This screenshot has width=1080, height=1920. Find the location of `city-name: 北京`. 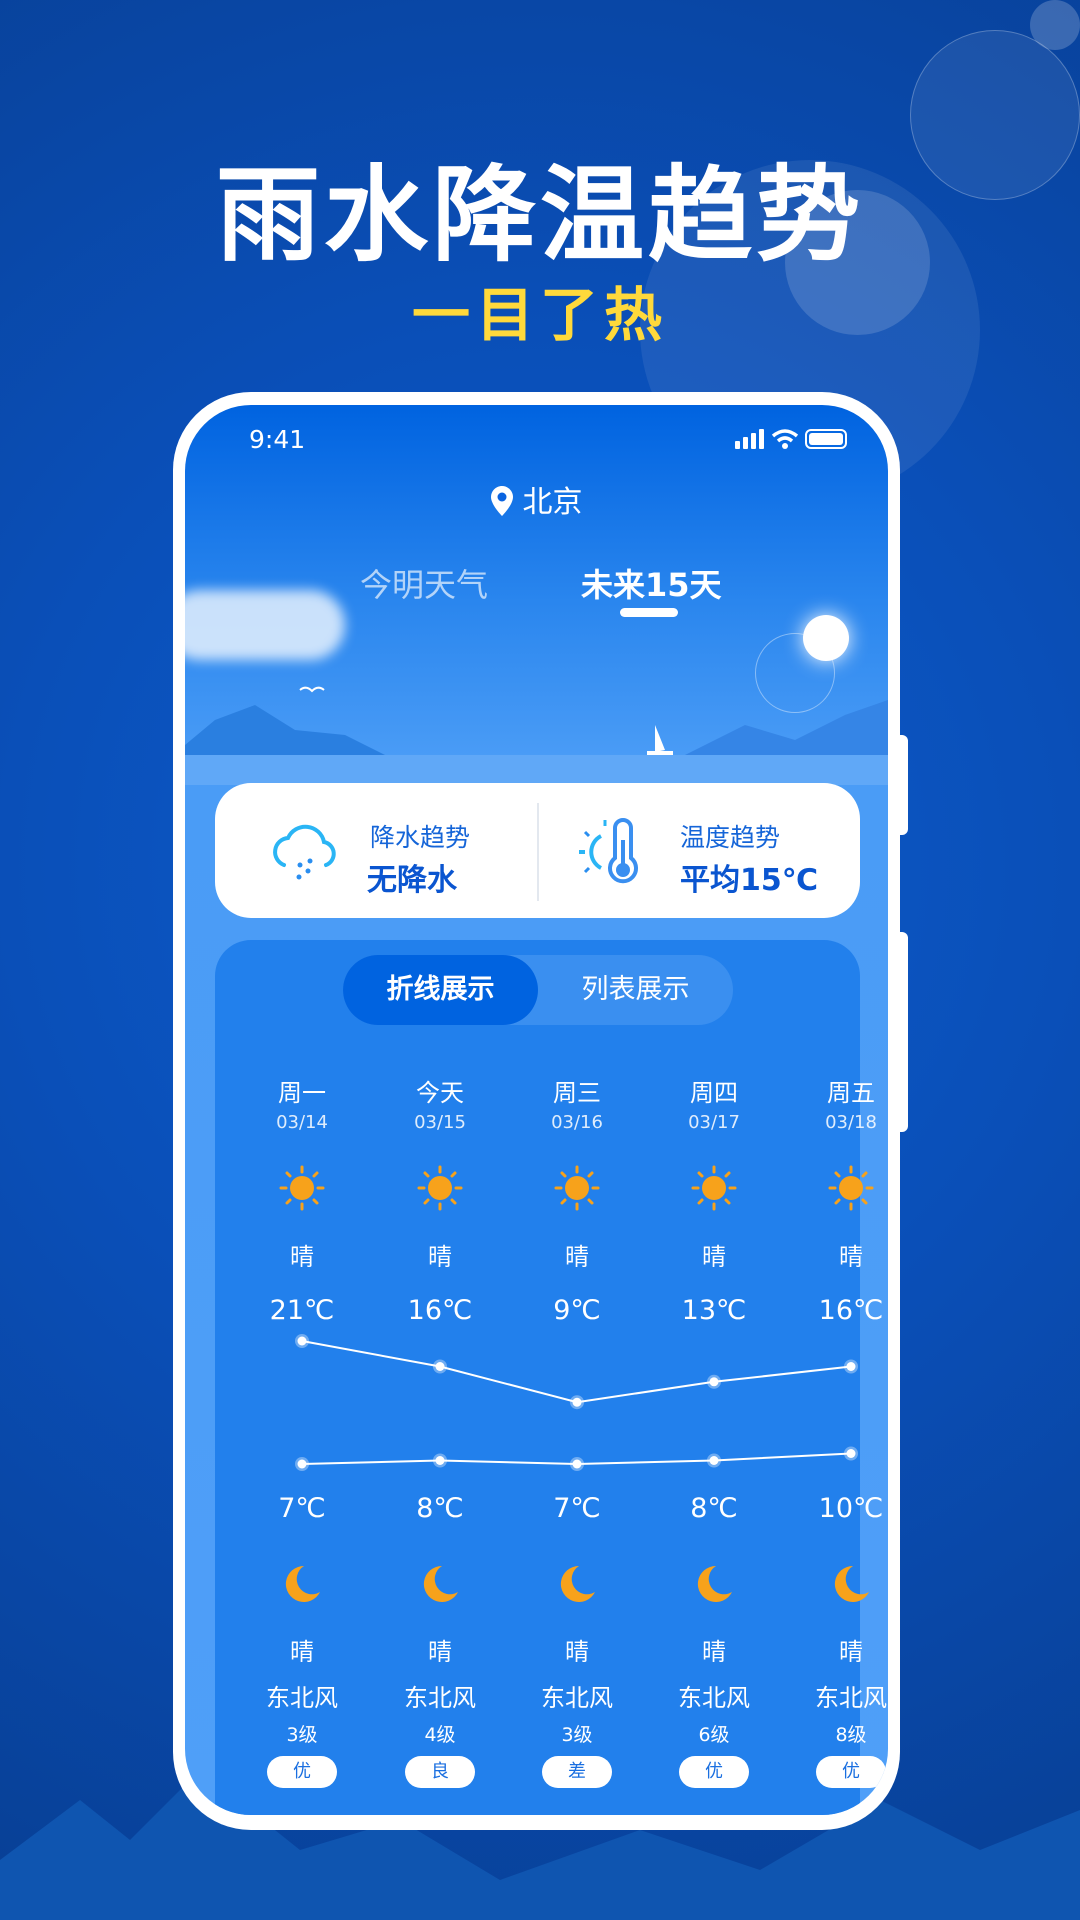

city-name: 北京 is located at coordinates (552, 502).